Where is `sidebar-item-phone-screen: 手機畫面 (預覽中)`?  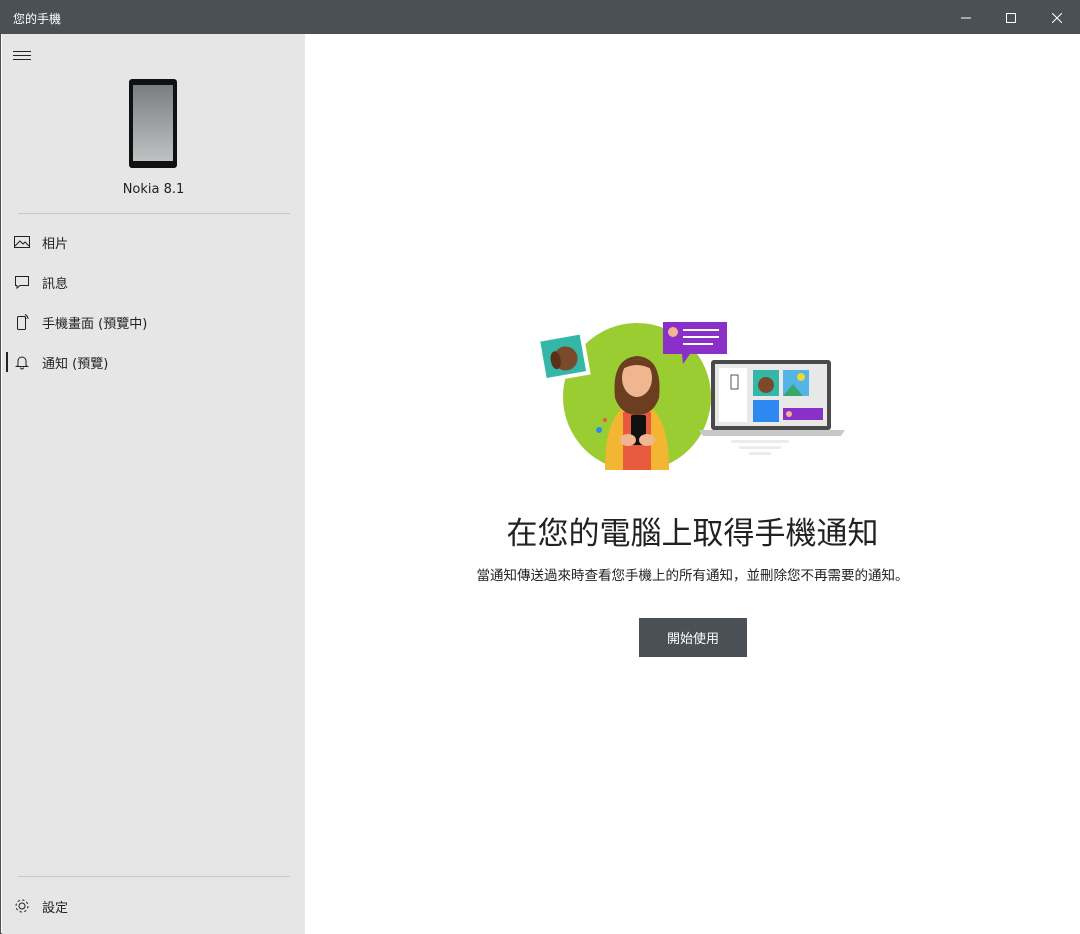 sidebar-item-phone-screen: 手機畫面 (預覽中) is located at coordinates (153, 322).